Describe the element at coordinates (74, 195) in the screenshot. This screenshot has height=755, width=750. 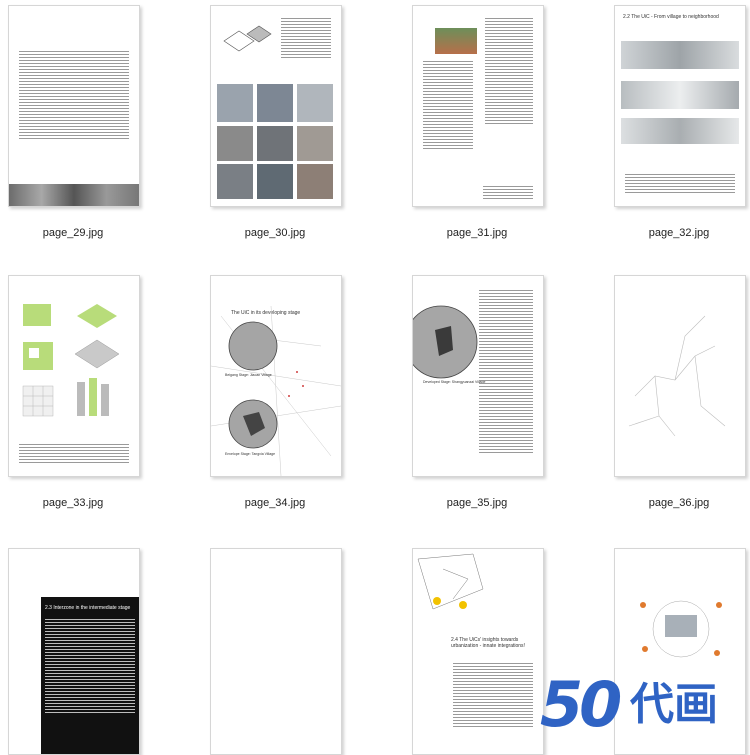
I see `street-photo` at that location.